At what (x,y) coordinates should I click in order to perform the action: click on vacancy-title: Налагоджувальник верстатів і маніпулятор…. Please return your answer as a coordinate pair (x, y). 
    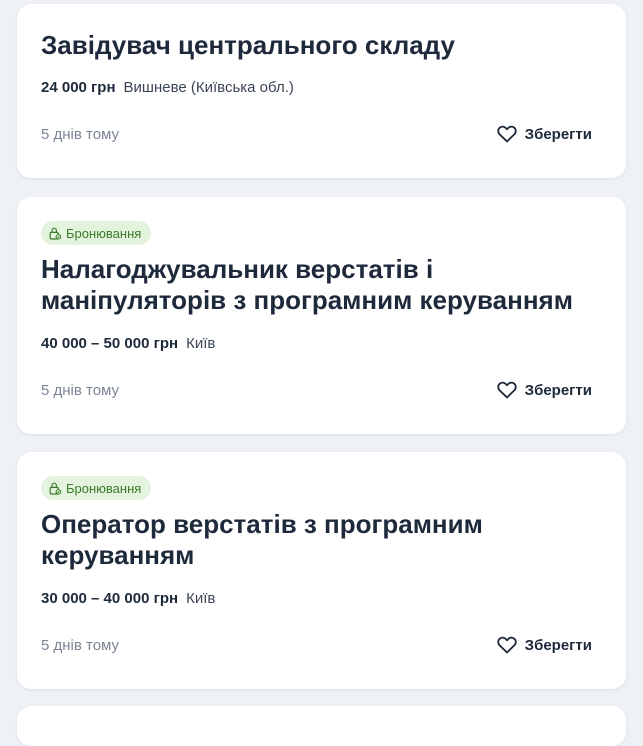
    Looking at the image, I should click on (323, 285).